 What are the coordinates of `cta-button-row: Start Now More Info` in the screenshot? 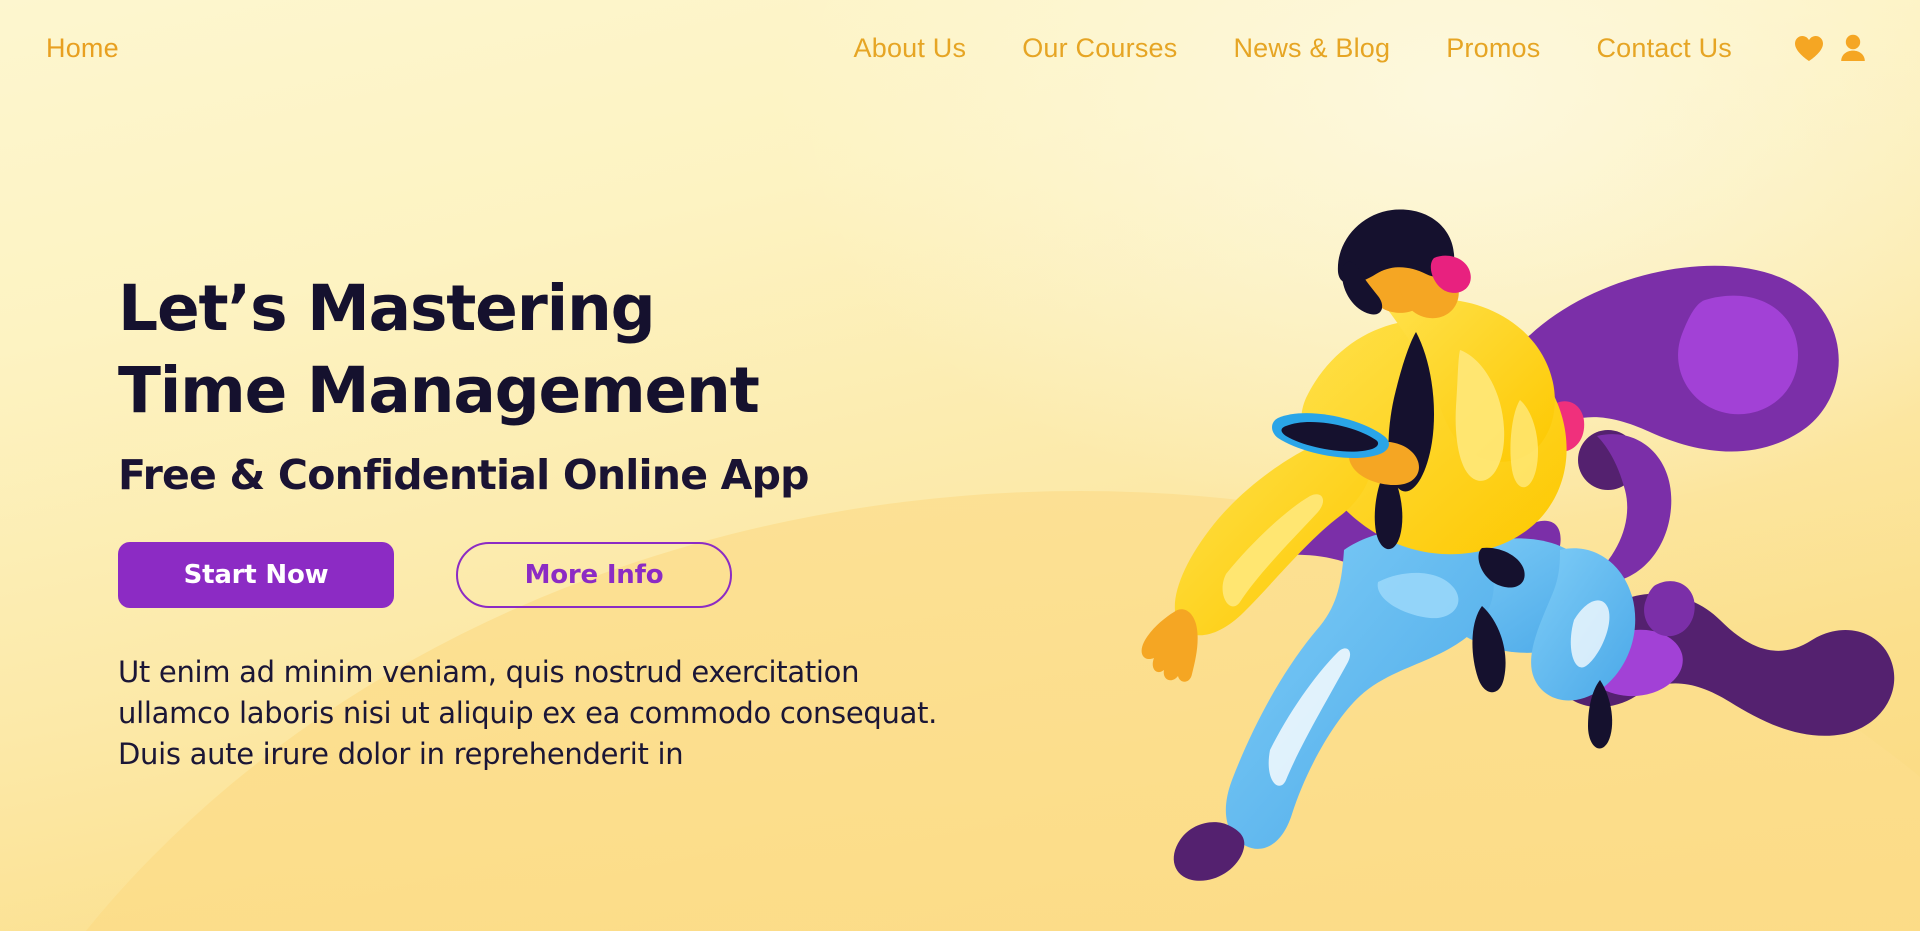 It's located at (558, 574).